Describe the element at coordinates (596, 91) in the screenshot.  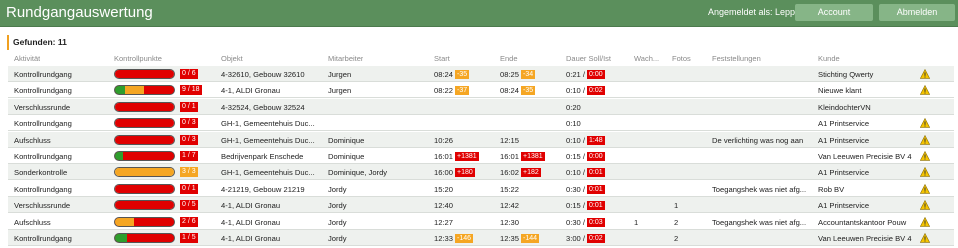
I see `duration-actual-badge: 0:02` at that location.